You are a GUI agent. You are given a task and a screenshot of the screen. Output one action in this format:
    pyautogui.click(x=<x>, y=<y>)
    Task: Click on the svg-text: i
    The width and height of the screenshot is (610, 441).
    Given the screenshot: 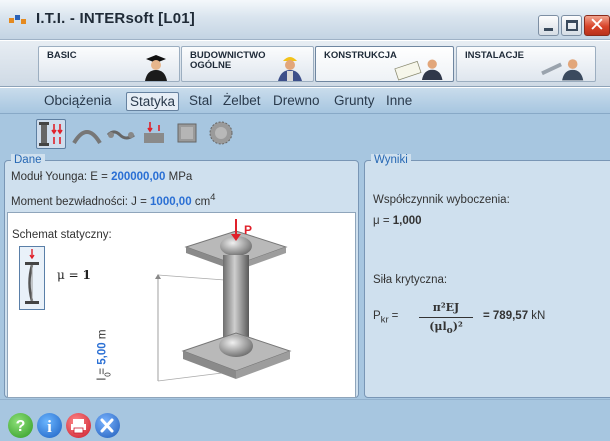 What is the action you would take?
    pyautogui.click(x=49, y=426)
    